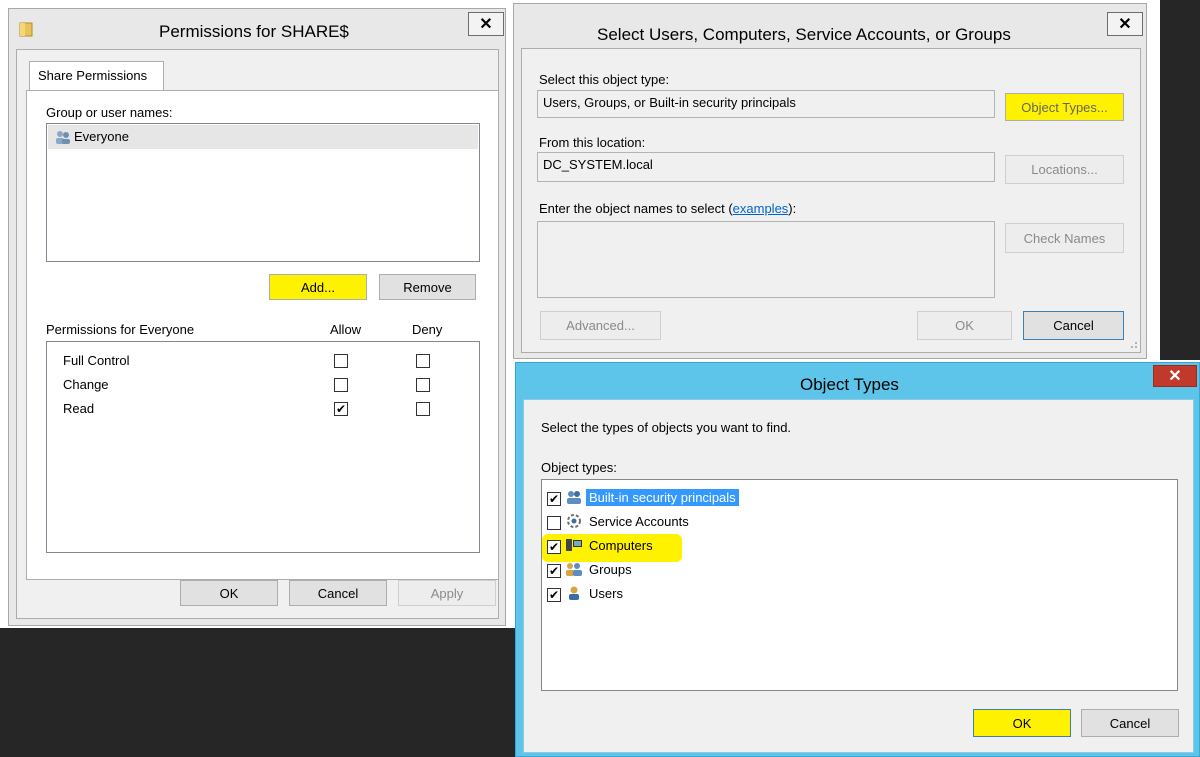  I want to click on computers-checkbox: ✔, so click(554, 547).